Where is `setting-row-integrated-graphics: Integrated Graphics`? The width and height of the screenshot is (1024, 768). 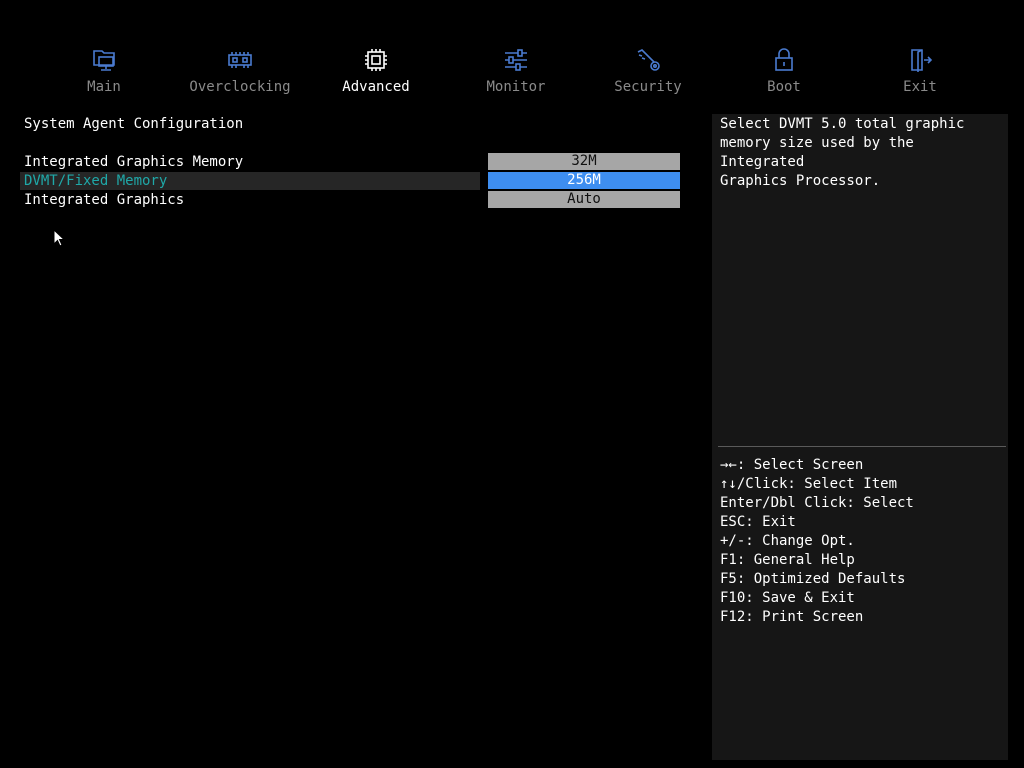 setting-row-integrated-graphics: Integrated Graphics is located at coordinates (250, 200).